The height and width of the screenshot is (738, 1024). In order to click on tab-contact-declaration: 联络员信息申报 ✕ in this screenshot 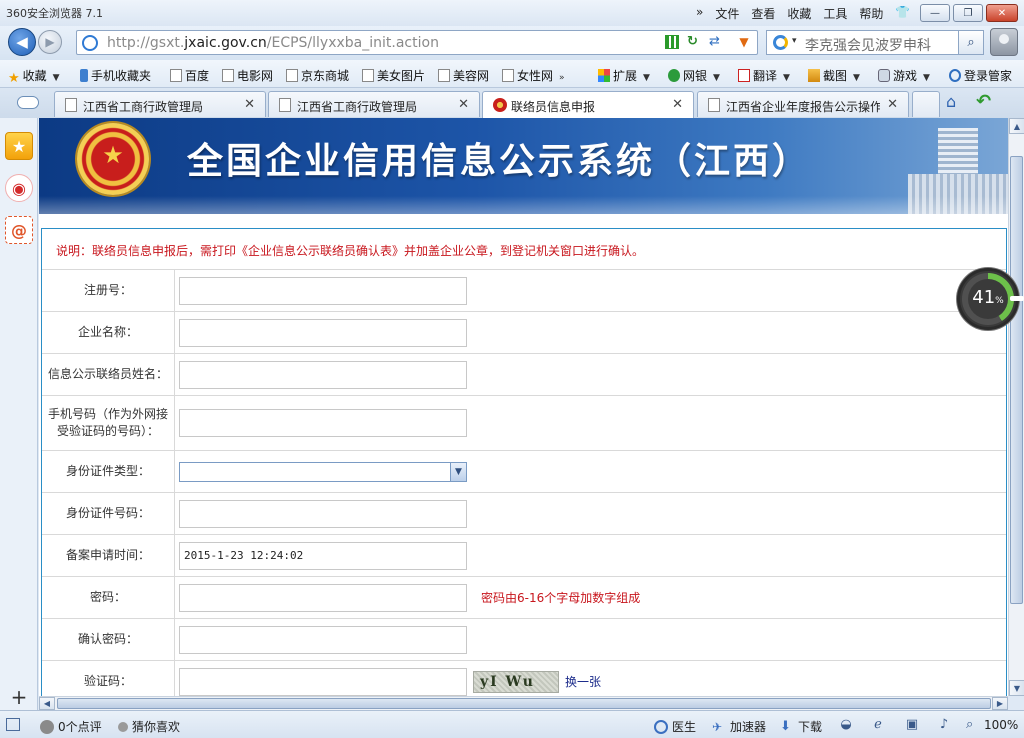, I will do `click(588, 104)`.